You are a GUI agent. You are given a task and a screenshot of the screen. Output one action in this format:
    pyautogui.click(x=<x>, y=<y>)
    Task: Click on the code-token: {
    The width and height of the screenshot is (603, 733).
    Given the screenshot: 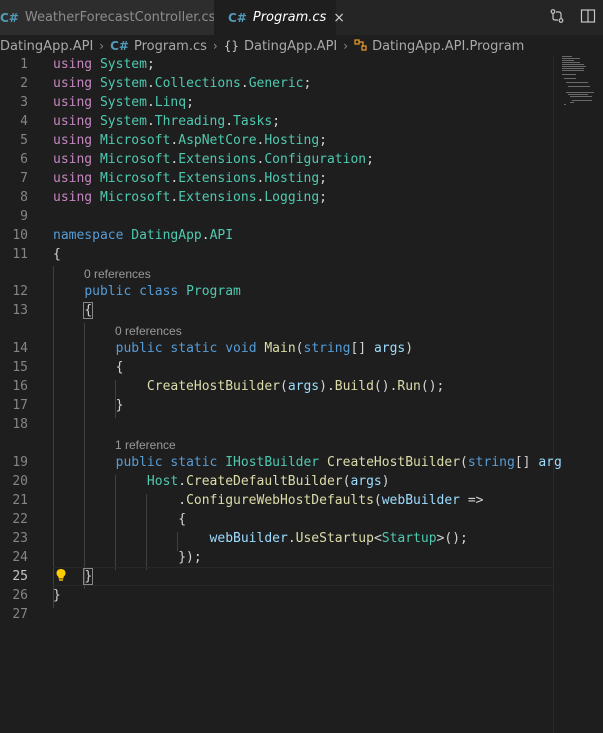 What is the action you would take?
    pyautogui.click(x=120, y=519)
    